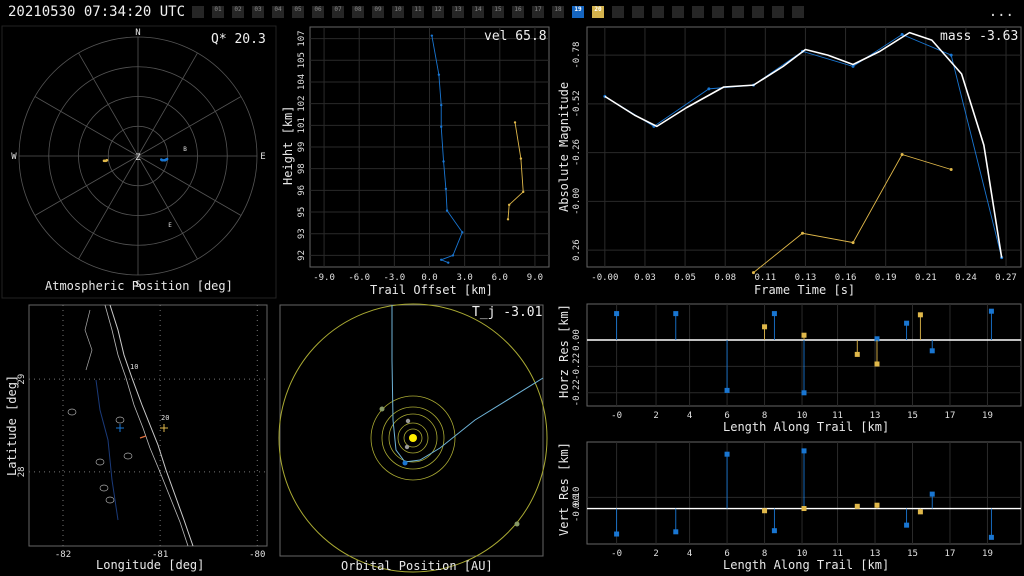  I want to click on mag-xtick: 0.03, so click(645, 278).